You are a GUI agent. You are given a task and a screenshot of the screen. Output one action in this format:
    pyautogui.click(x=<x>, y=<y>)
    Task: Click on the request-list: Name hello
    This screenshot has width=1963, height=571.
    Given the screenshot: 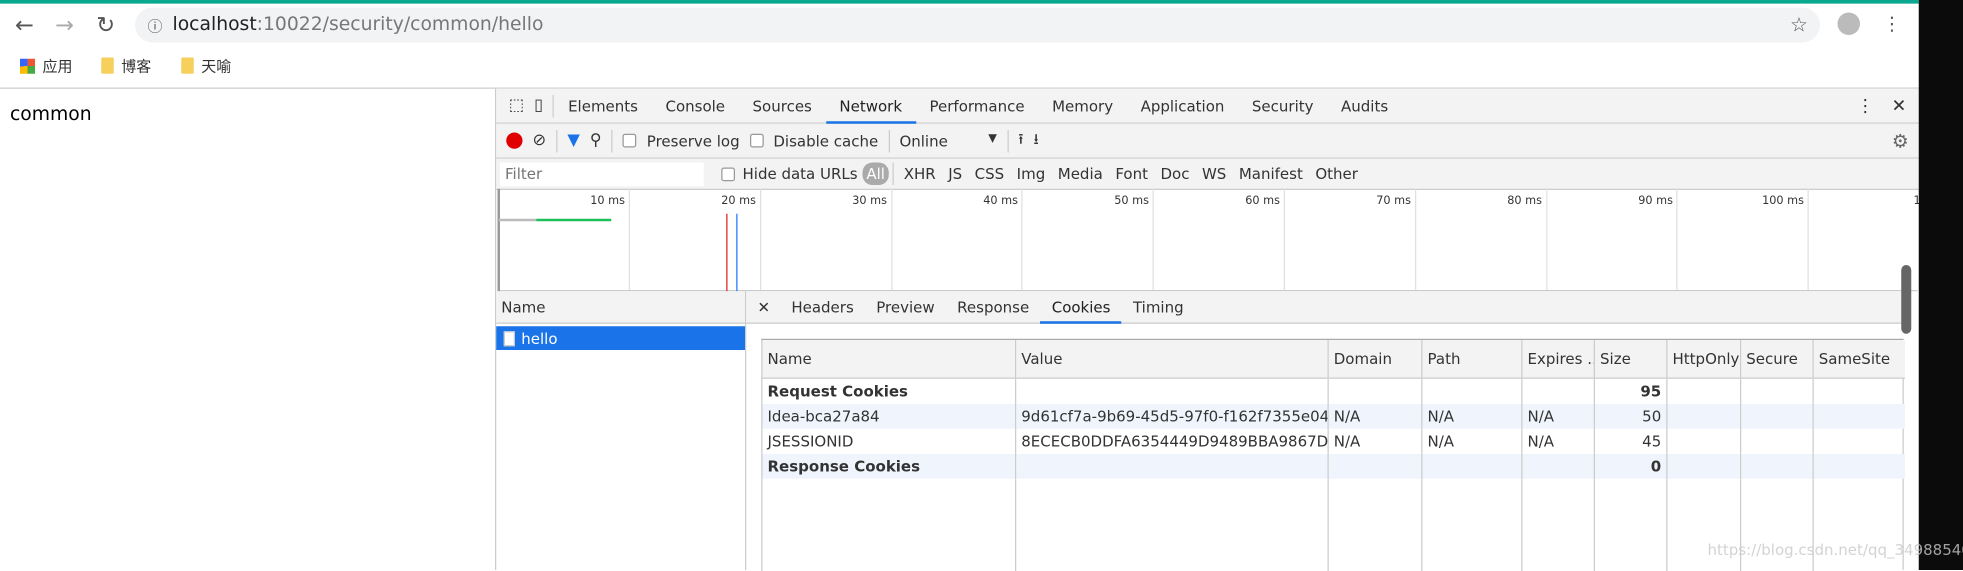 What is the action you would take?
    pyautogui.click(x=621, y=430)
    